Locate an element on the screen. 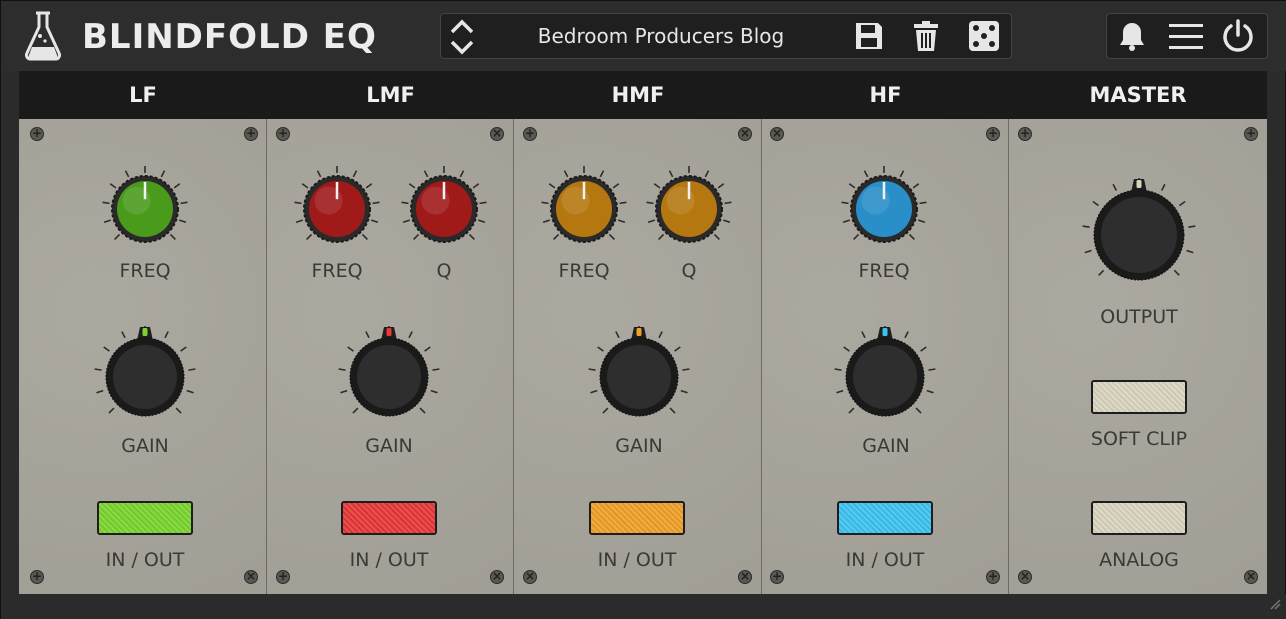 The height and width of the screenshot is (619, 1286). band-title-lmf: LMF is located at coordinates (390, 95).